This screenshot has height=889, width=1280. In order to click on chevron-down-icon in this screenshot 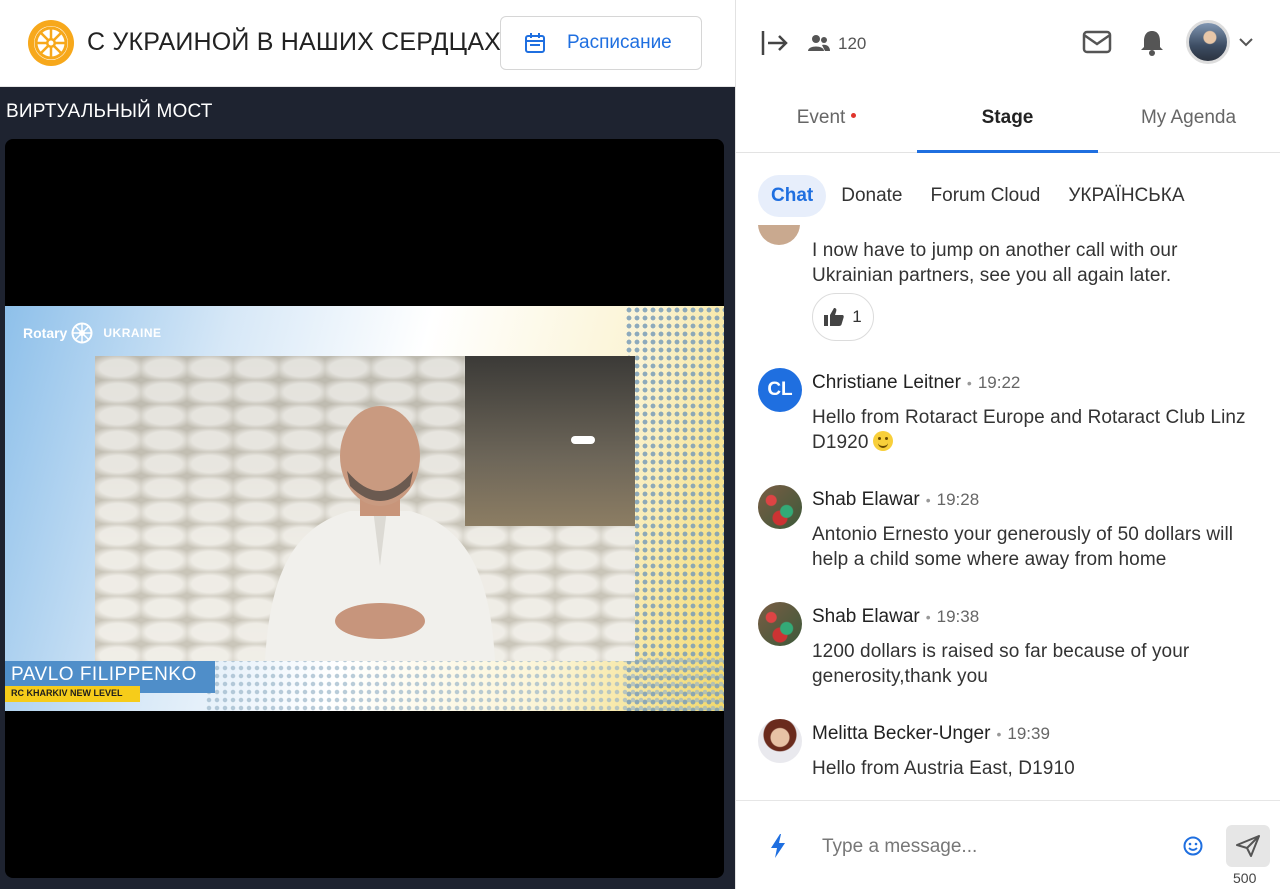, I will do `click(1246, 42)`.